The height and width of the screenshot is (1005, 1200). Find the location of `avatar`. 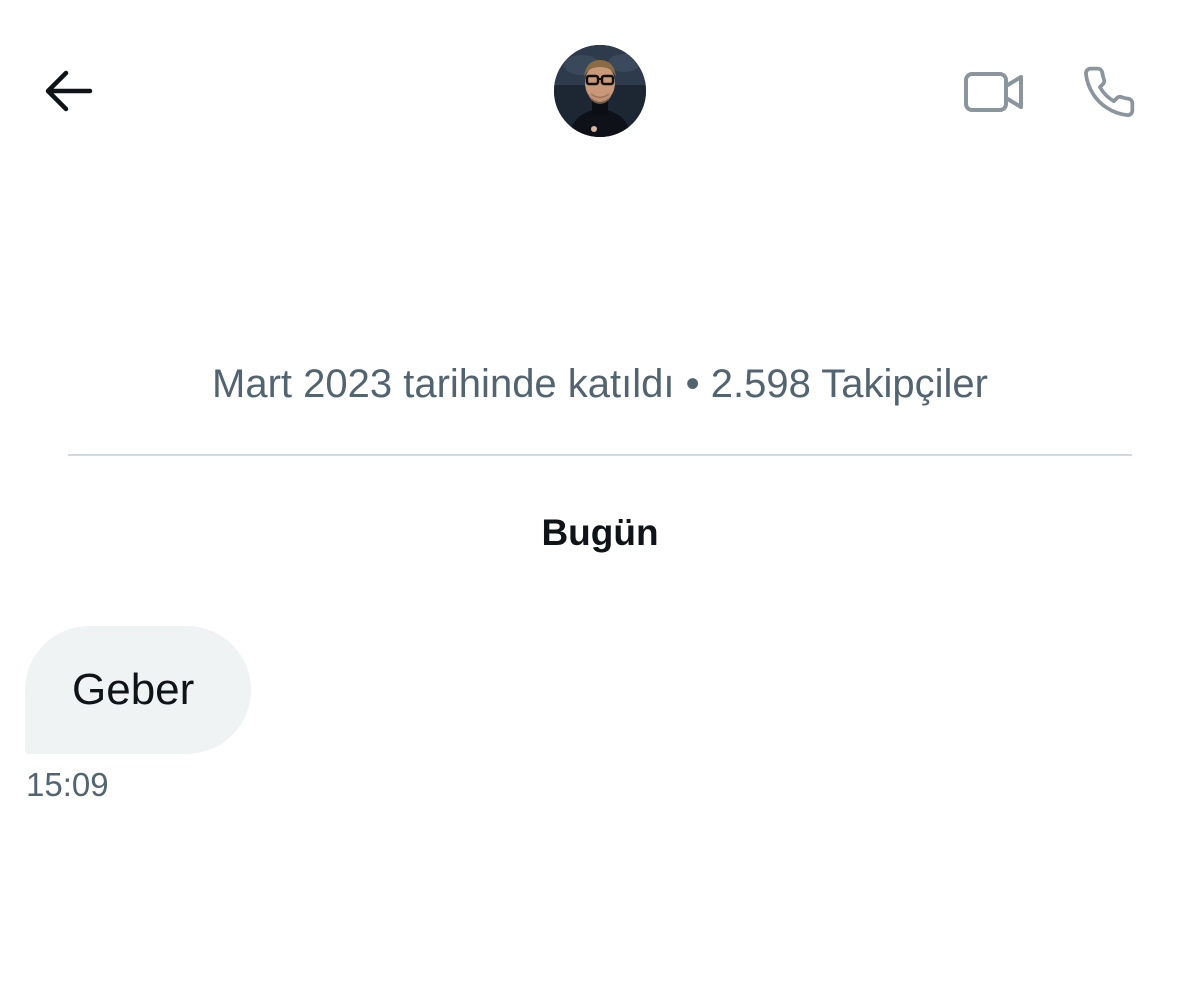

avatar is located at coordinates (600, 91).